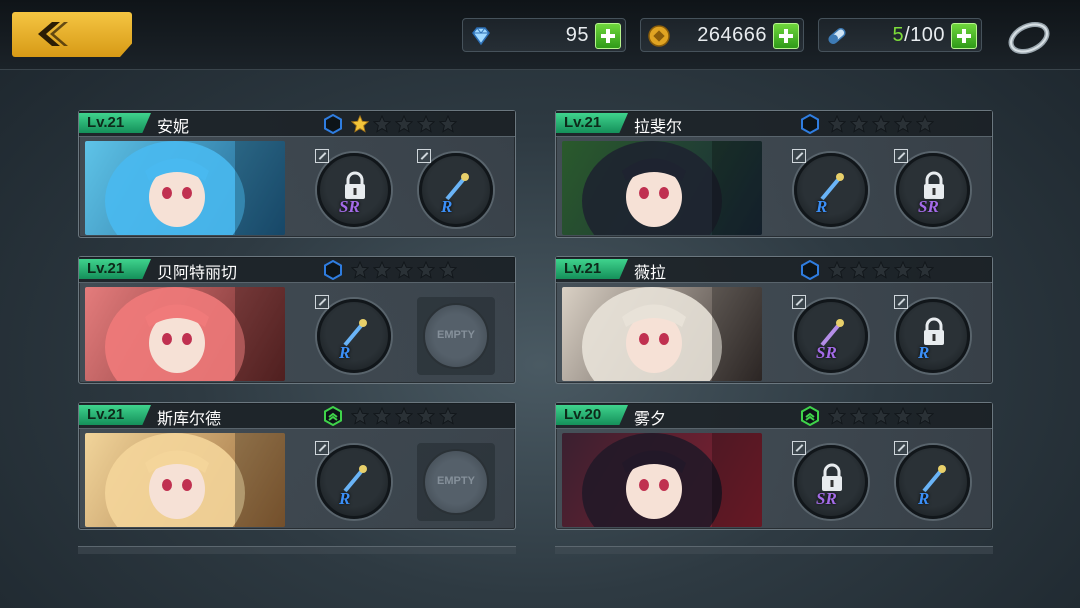  Describe the element at coordinates (786, 36) in the screenshot. I see `add-gold-button` at that location.